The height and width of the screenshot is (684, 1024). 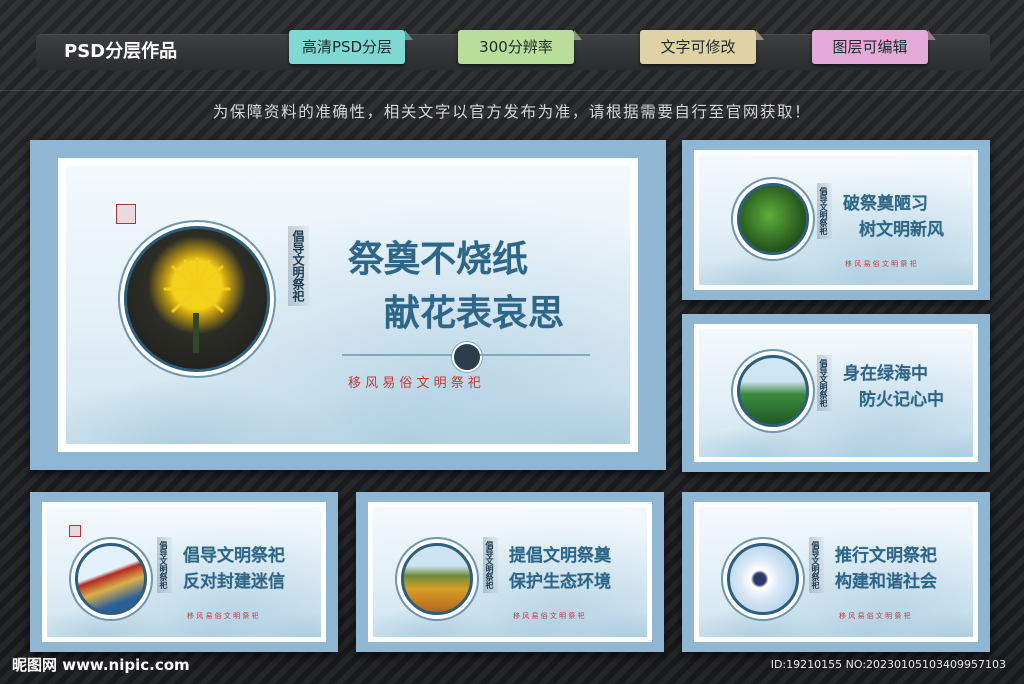 I want to click on autumn-forest-image, so click(x=437, y=579).